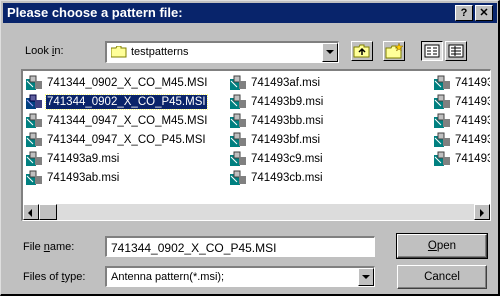  I want to click on horizontal-scrollbar, so click(256, 212).